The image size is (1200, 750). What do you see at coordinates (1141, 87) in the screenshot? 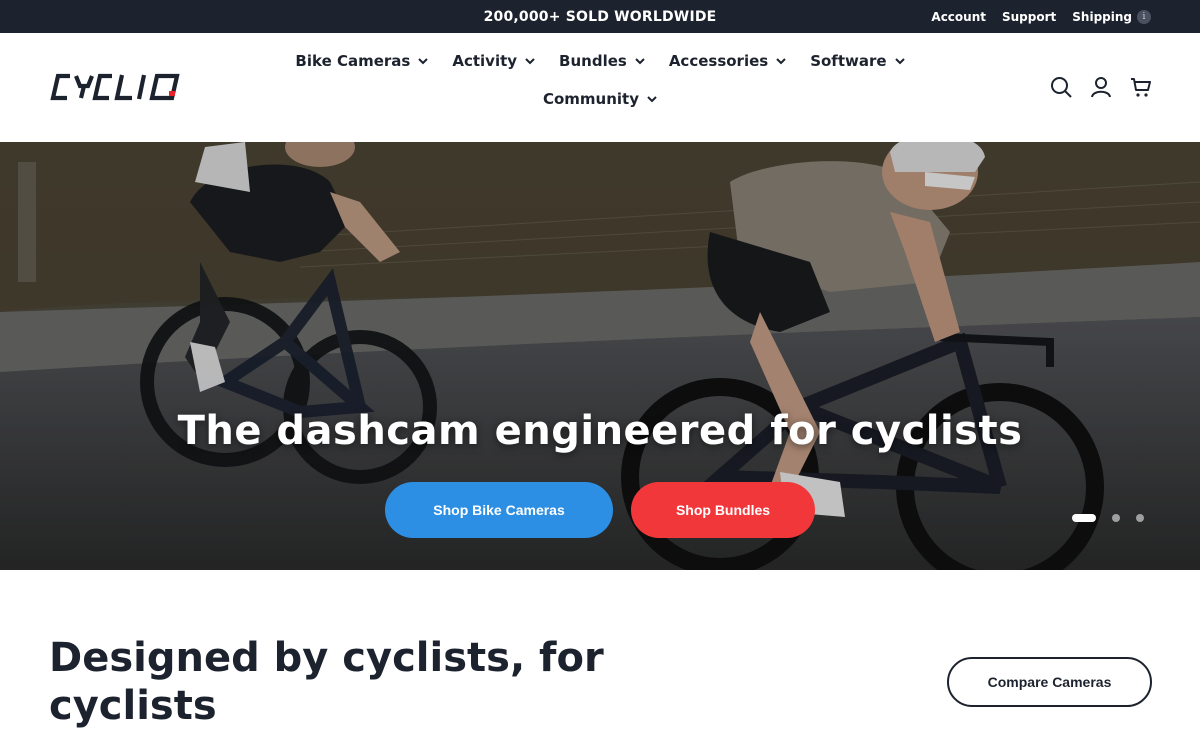
I see `cart-icon` at bounding box center [1141, 87].